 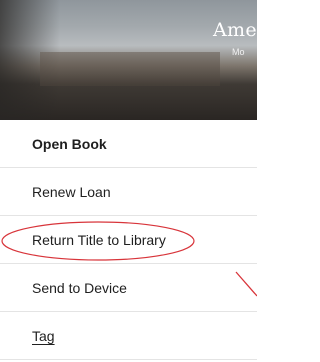 What do you see at coordinates (99, 239) in the screenshot?
I see `menu-item-label: Return Title to Library` at bounding box center [99, 239].